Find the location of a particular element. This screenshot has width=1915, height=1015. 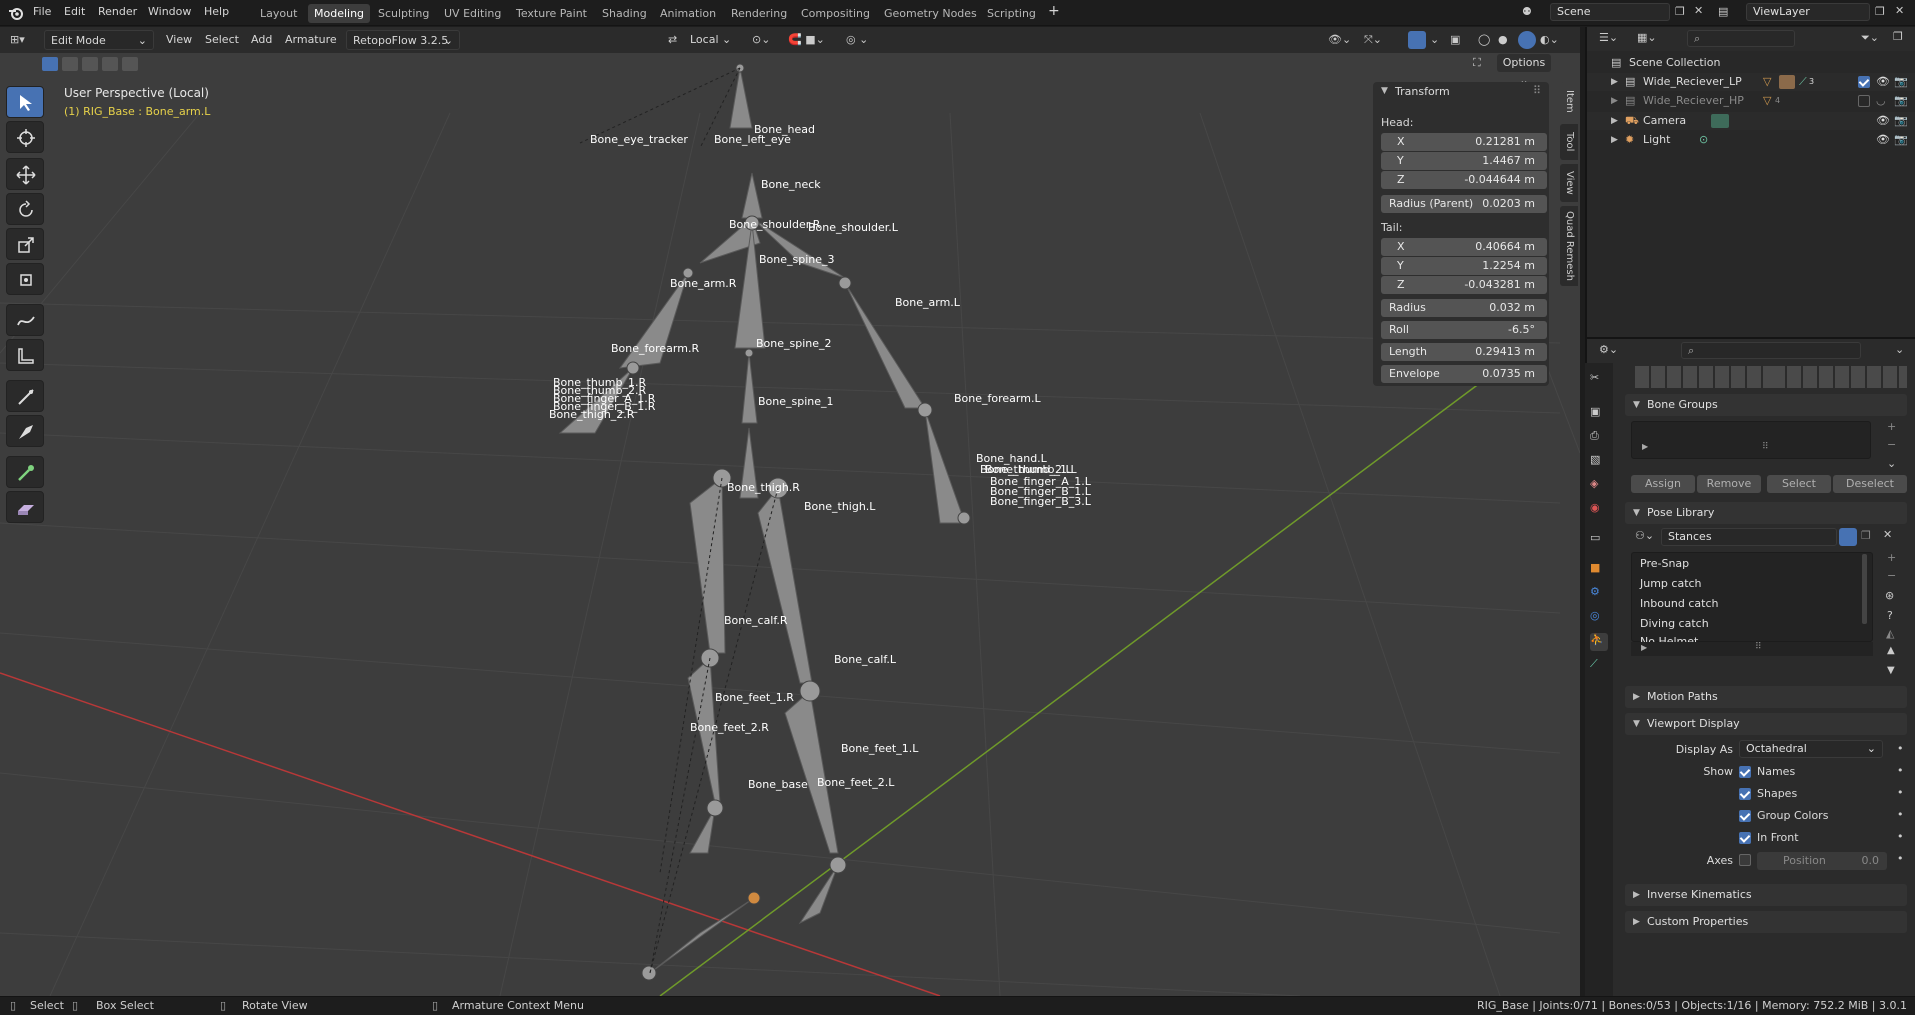

outliner-row-wide-reciever-hp: ▶ ▤ Wide_Reciever_HP ▽ 4 ◡ 📷 is located at coordinates (1751, 101).